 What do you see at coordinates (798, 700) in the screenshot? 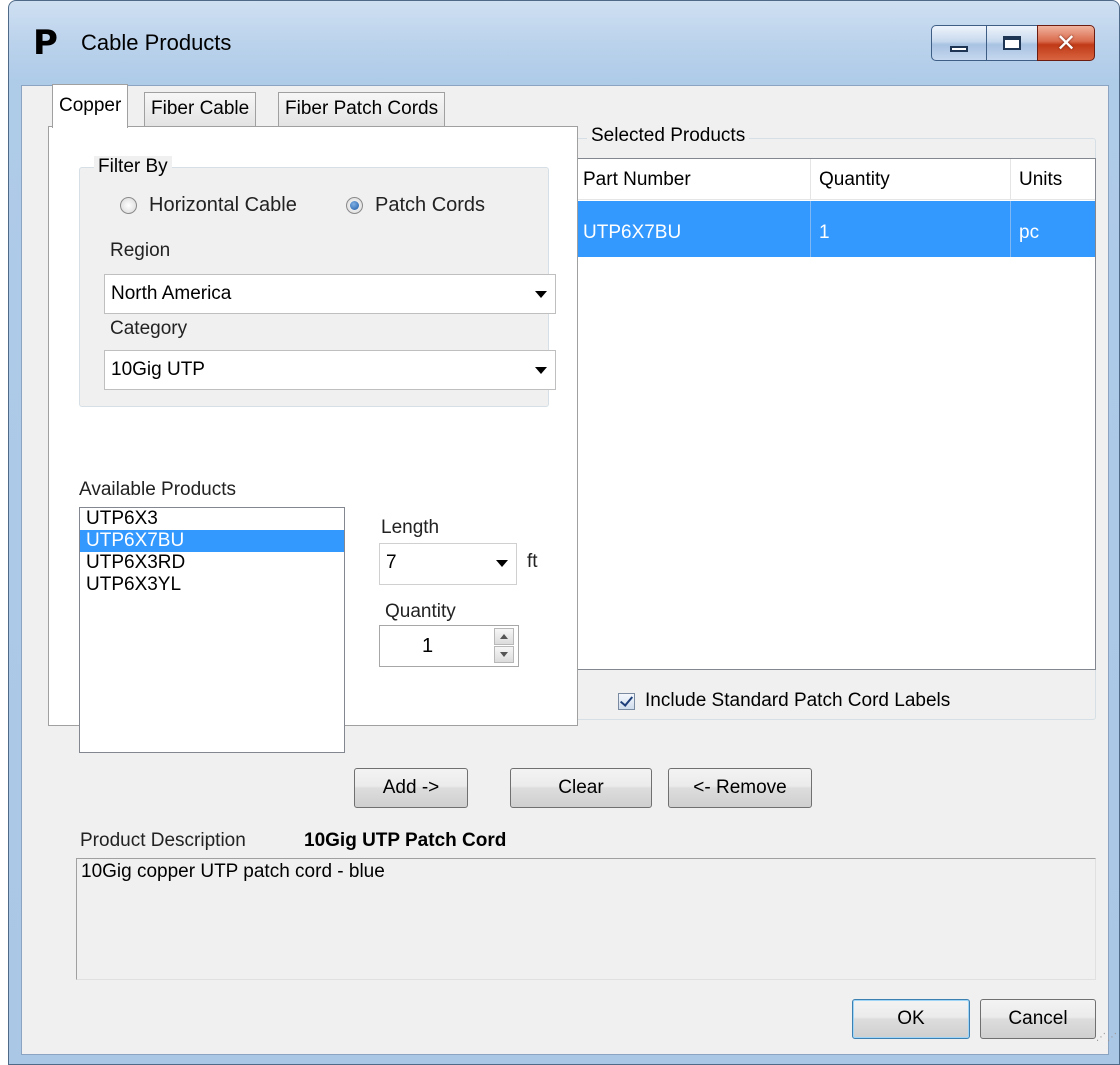
I see `include-labels-label: Include Standard Patch Cord Labels` at bounding box center [798, 700].